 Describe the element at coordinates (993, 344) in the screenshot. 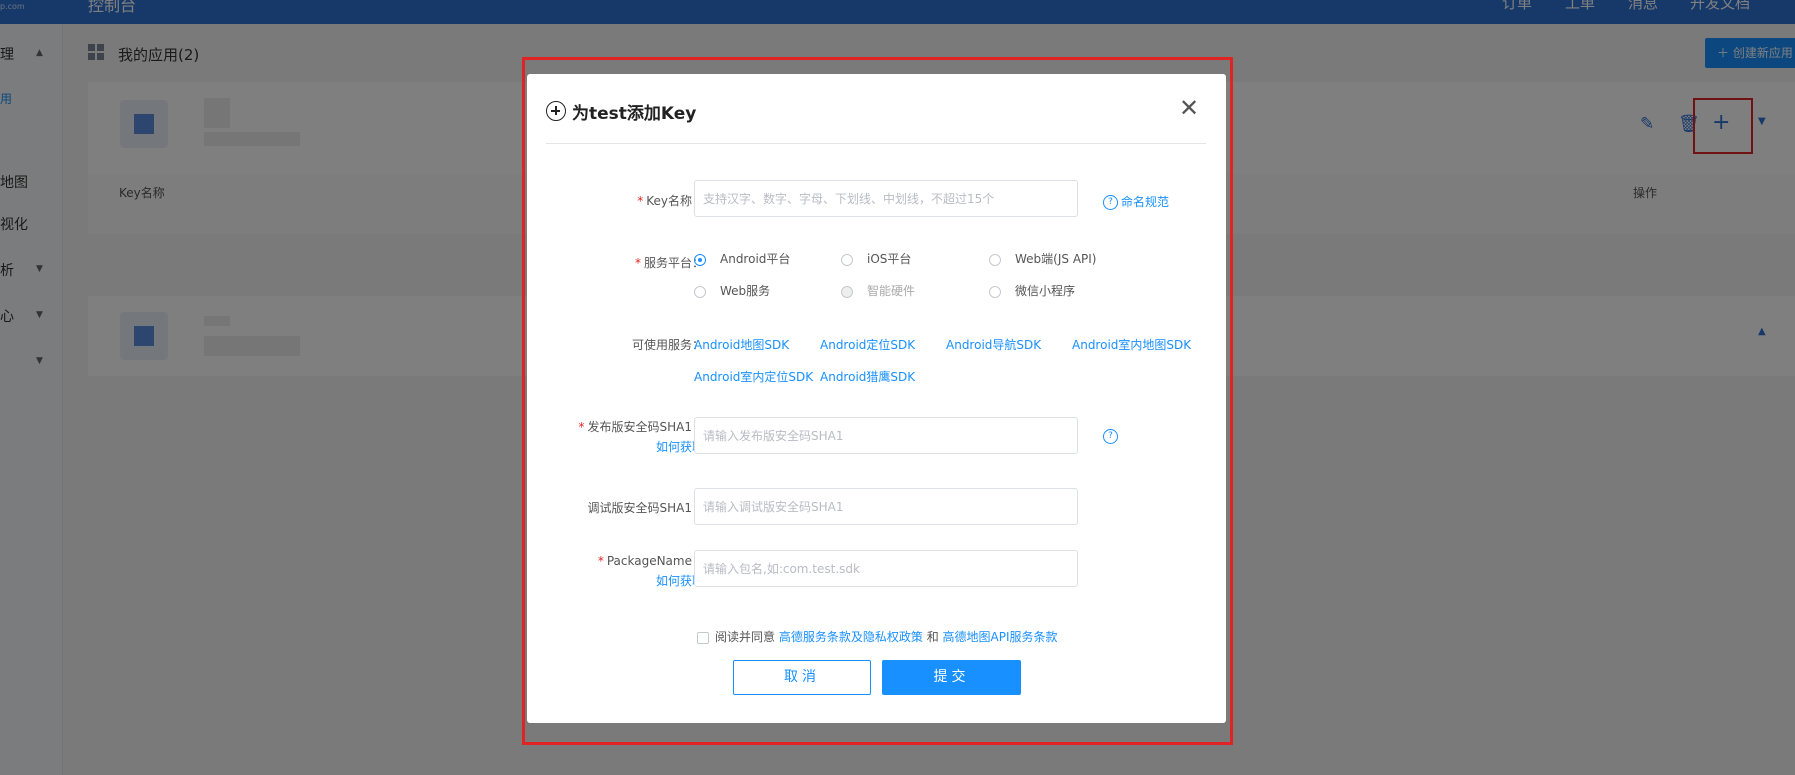

I see `service-link: Android导航SDK` at that location.